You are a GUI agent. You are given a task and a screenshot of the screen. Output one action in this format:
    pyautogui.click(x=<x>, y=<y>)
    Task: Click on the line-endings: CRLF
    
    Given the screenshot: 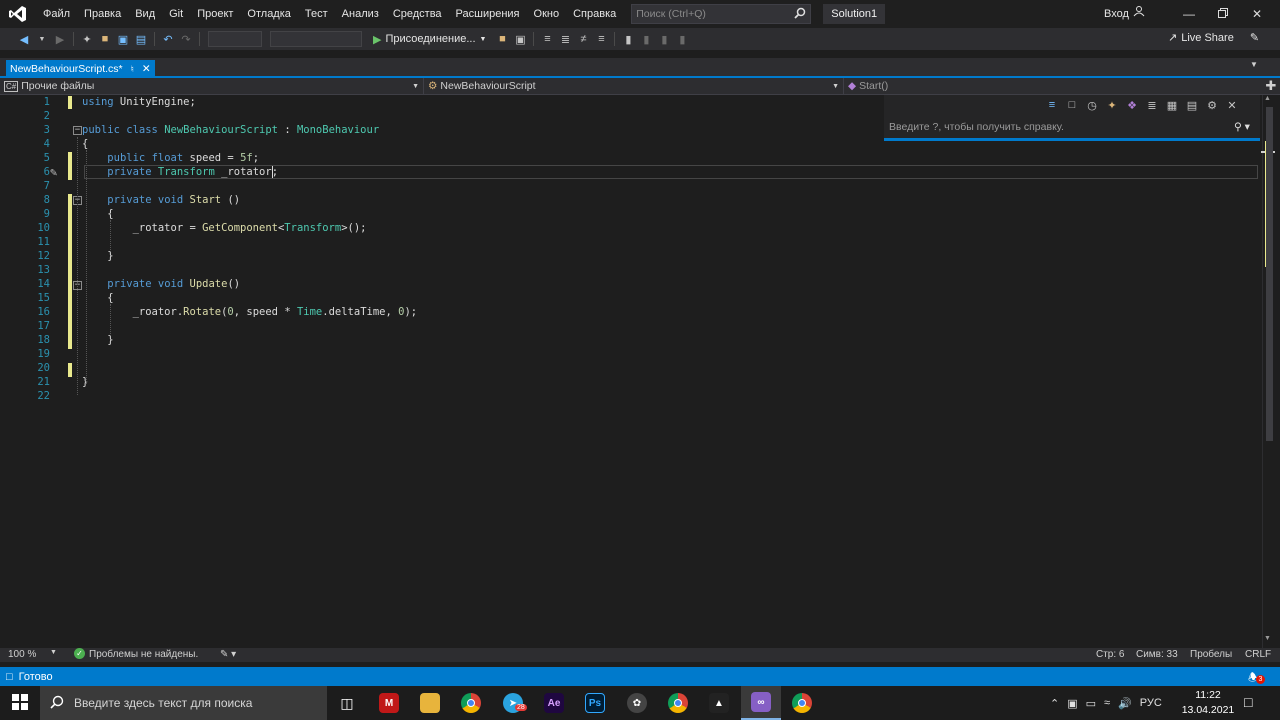 What is the action you would take?
    pyautogui.click(x=1258, y=654)
    